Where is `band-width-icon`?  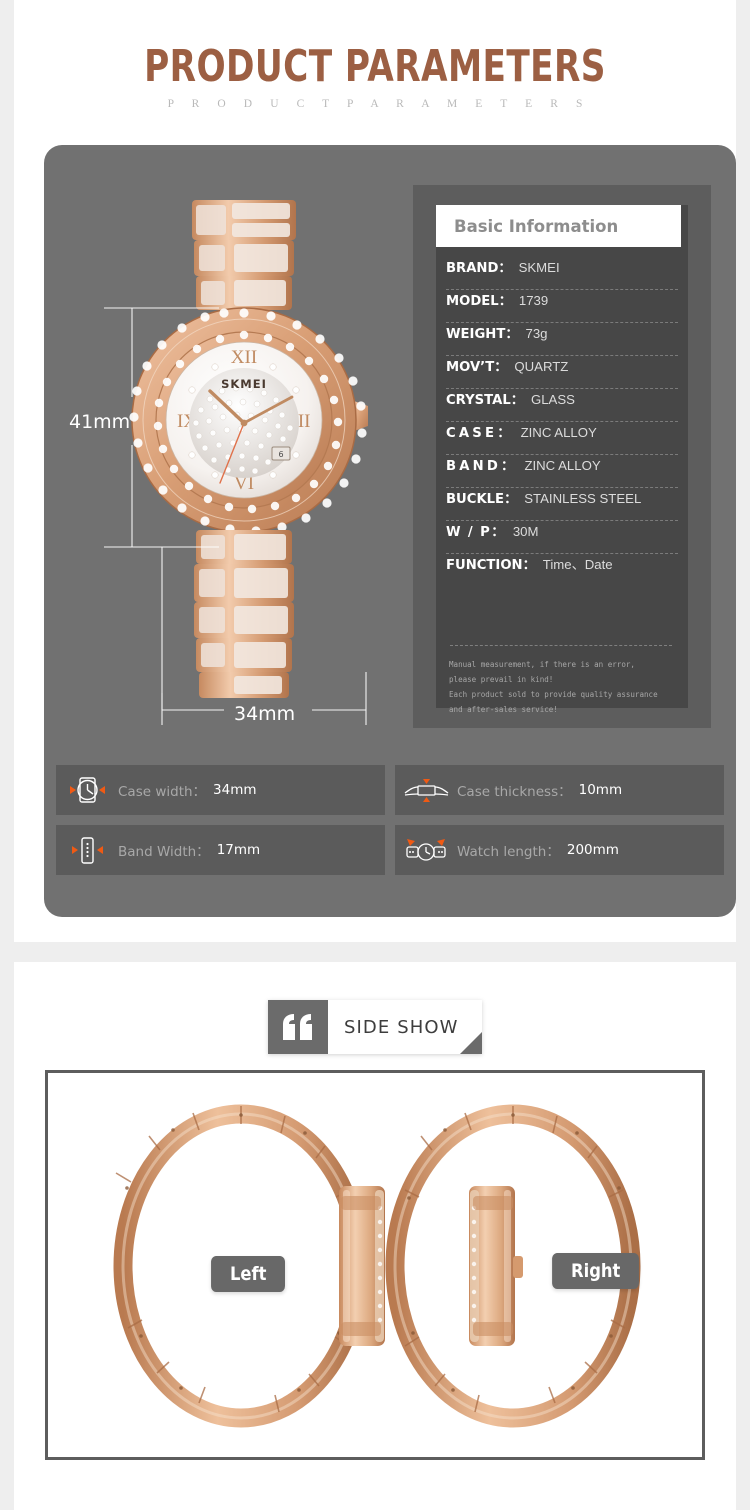 band-width-icon is located at coordinates (87, 850).